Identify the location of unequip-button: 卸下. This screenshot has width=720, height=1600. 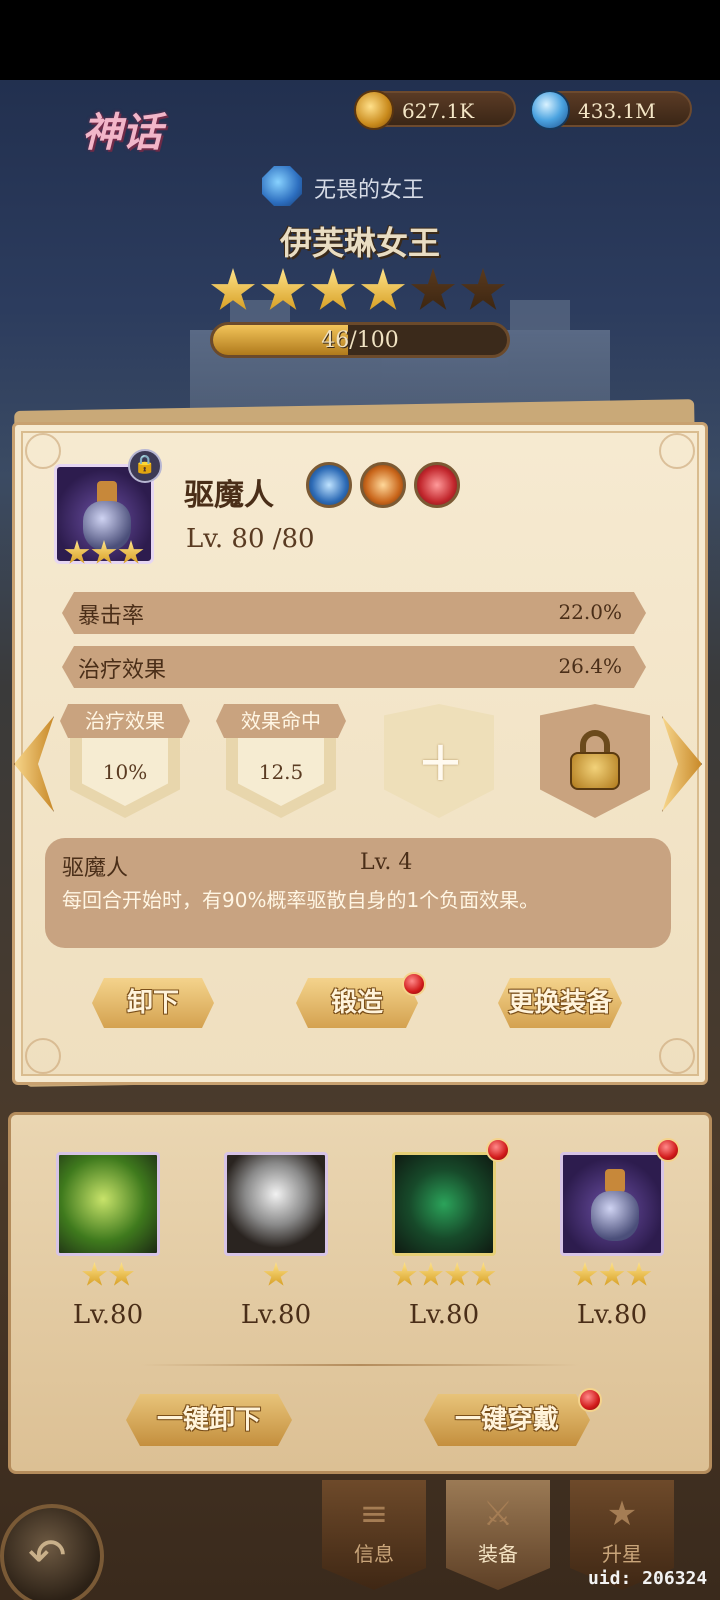
(153, 1003).